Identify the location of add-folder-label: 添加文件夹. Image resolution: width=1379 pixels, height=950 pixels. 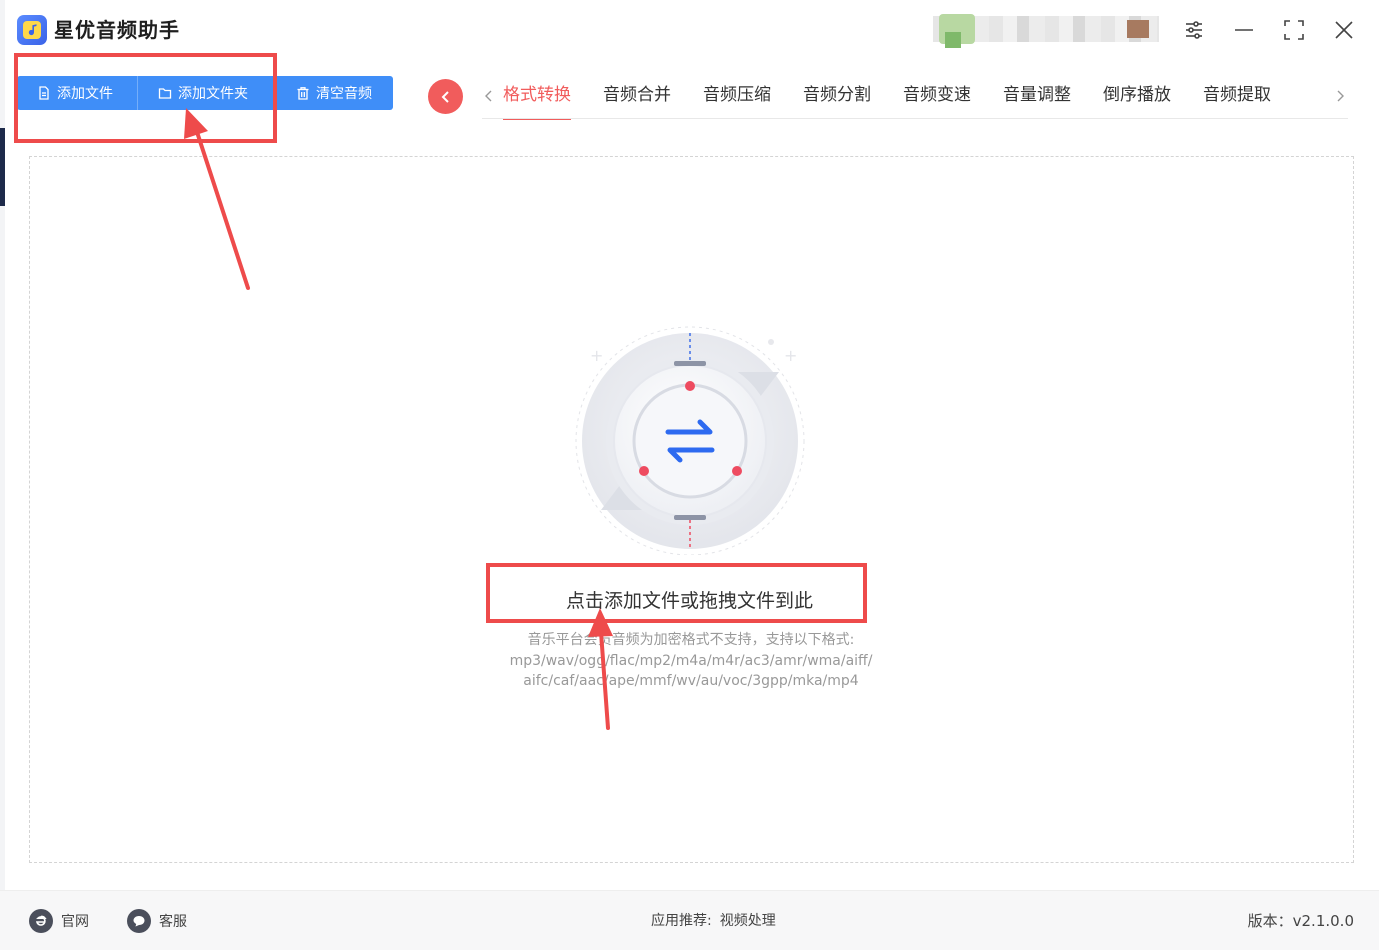
(213, 94).